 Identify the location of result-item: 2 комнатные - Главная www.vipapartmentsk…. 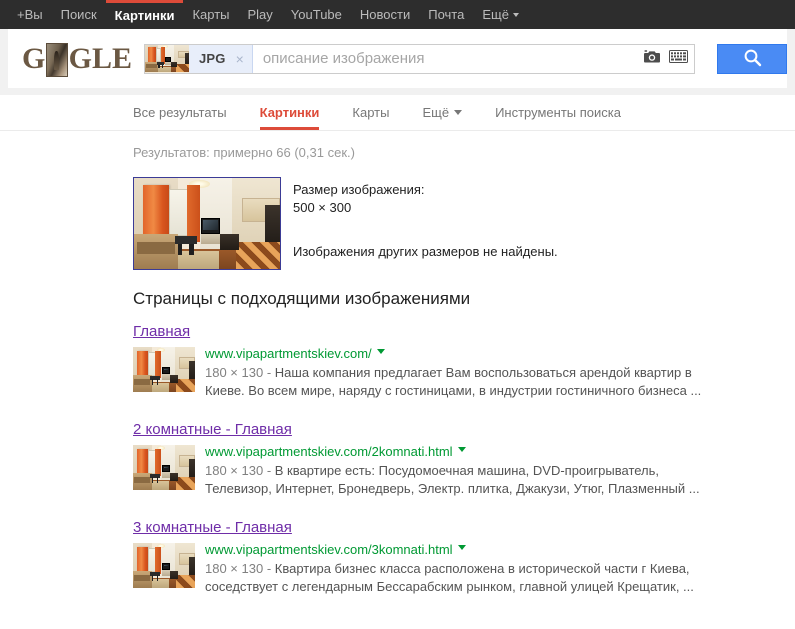
(464, 459).